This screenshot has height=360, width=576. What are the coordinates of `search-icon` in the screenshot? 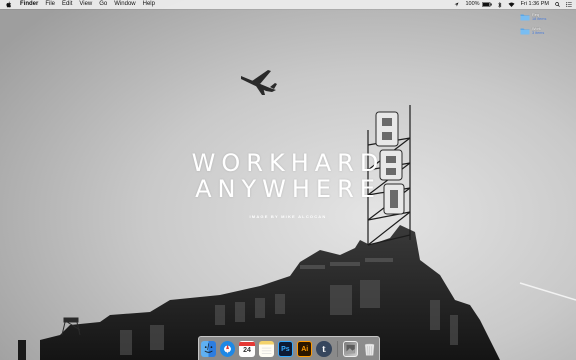 It's located at (557, 4).